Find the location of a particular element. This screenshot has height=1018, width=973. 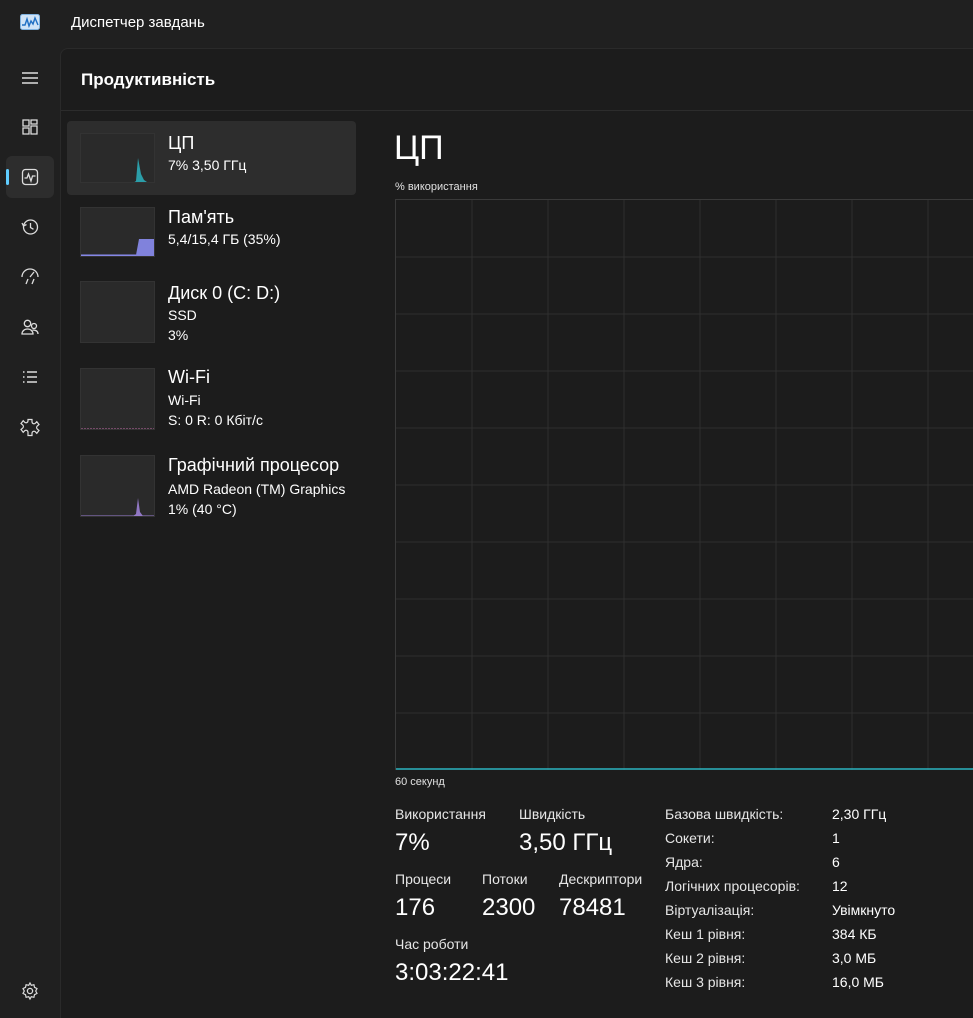

logical-processors-value: 12 is located at coordinates (840, 886).